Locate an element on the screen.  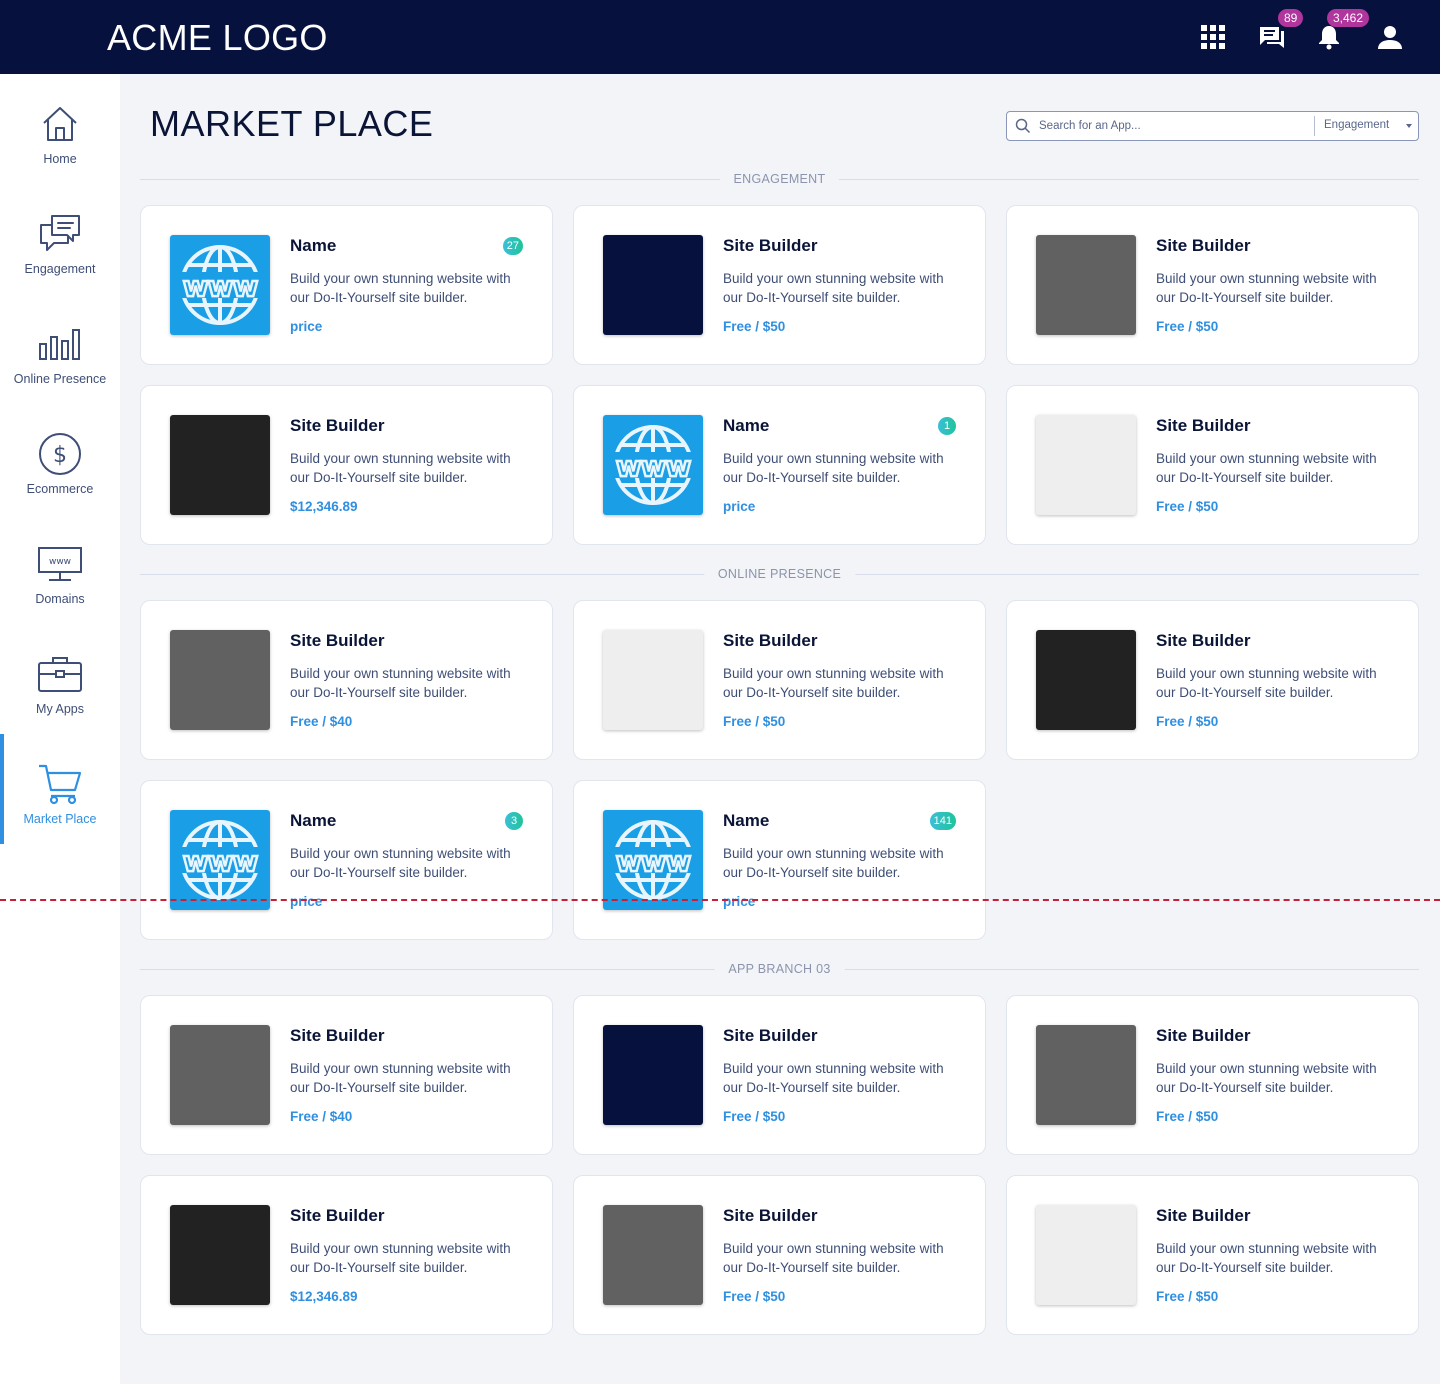
sidebar-item-label: Market Place is located at coordinates (60, 819).